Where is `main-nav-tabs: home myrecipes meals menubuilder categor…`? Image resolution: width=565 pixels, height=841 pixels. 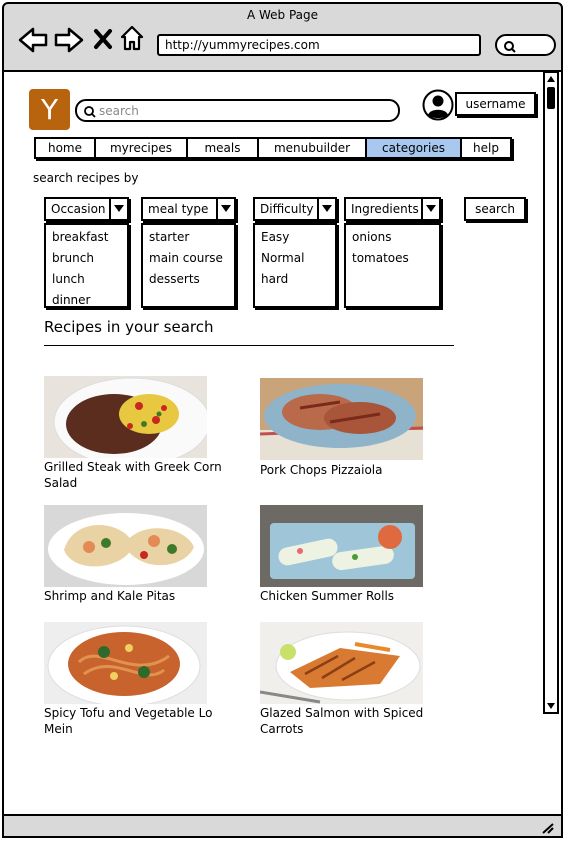
main-nav-tabs: home myrecipes meals menubuilder categor… is located at coordinates (273, 148).